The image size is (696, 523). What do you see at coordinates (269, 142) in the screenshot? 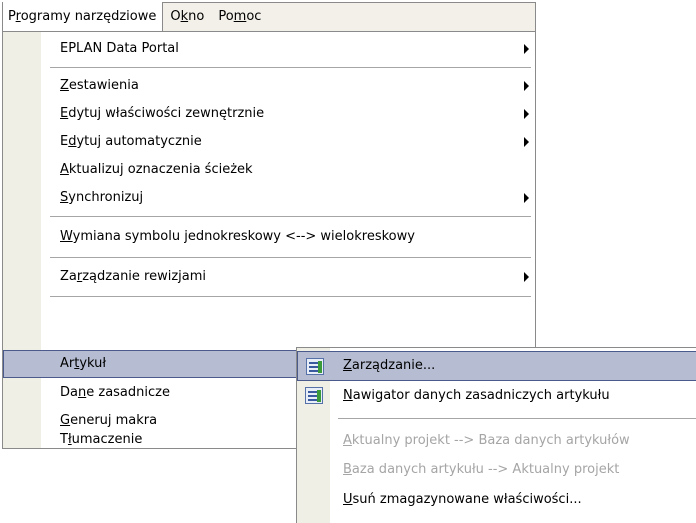
I see `menu-item-edytuj-automatycznie: Edytuj automatycznie` at bounding box center [269, 142].